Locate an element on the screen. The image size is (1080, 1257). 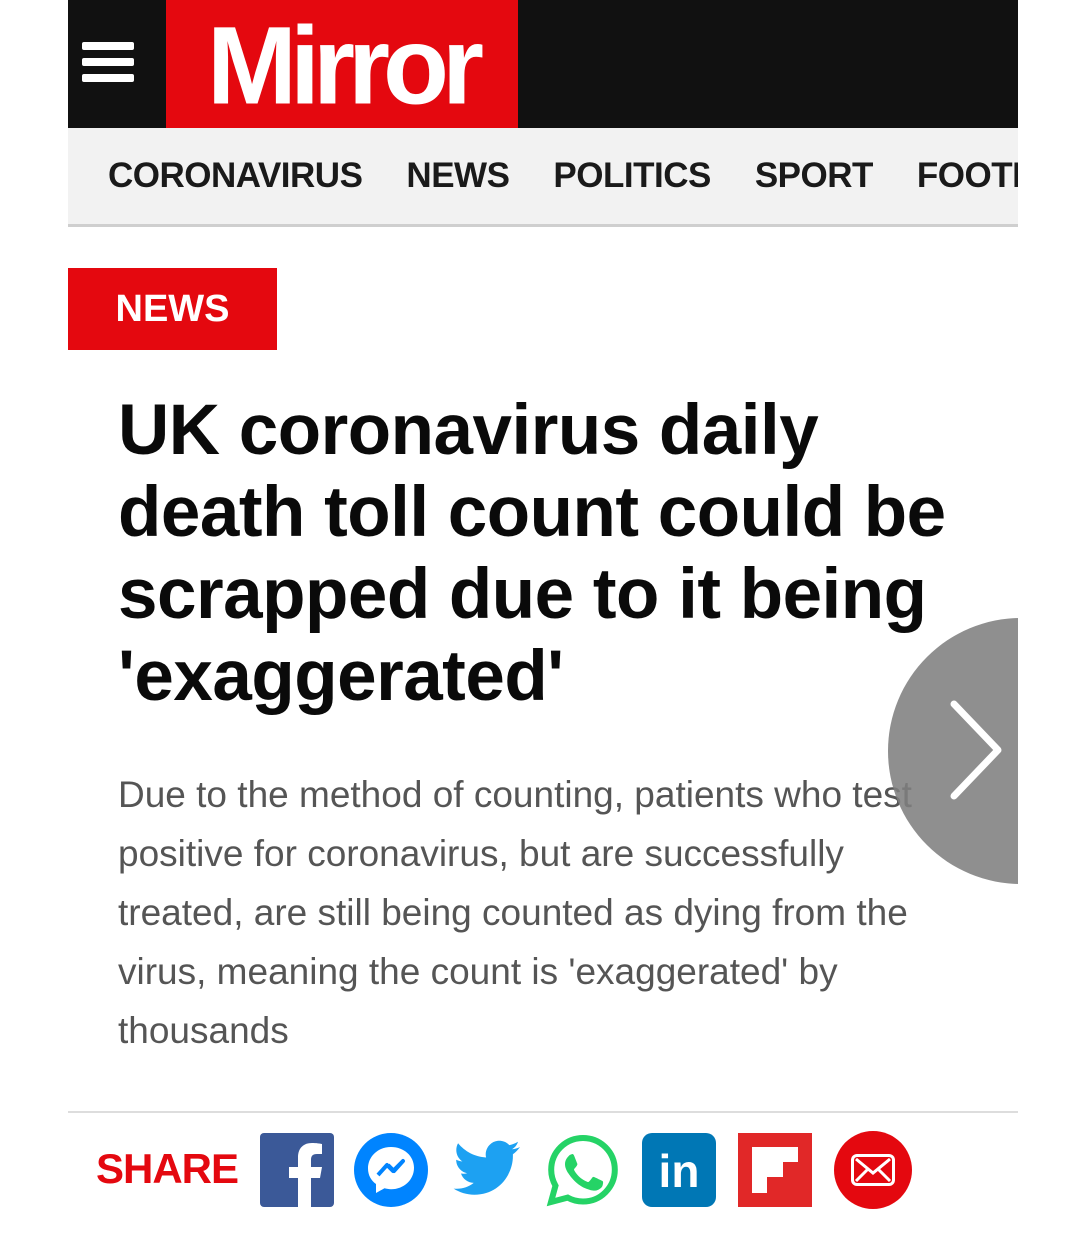
mirror-logo: Mirror is located at coordinates (342, 64).